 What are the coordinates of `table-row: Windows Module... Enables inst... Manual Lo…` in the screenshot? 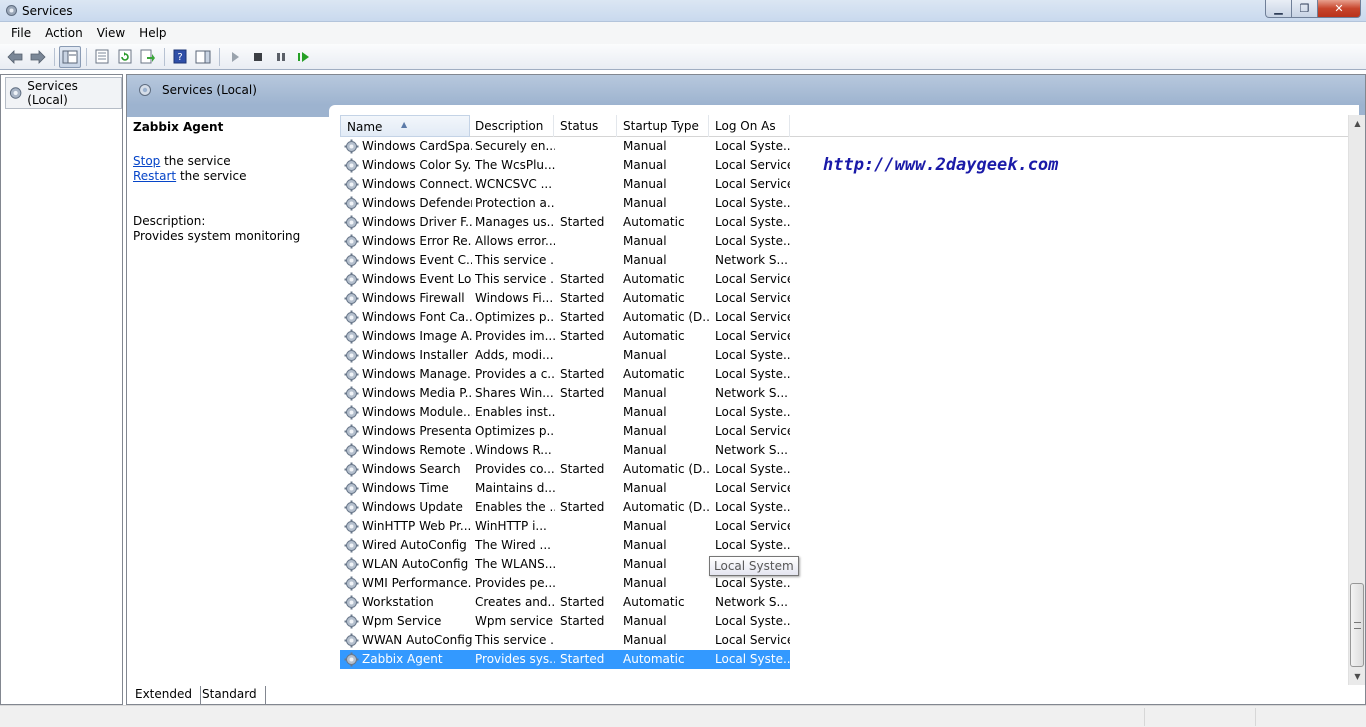 It's located at (565, 412).